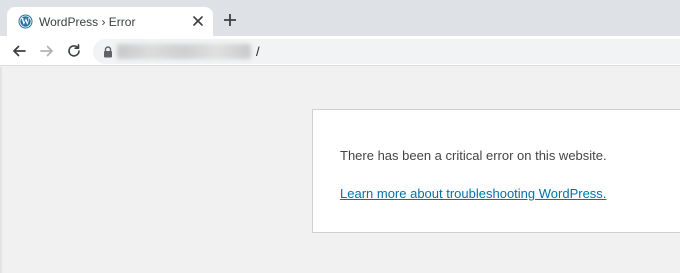 The image size is (680, 273). I want to click on forward-button, so click(47, 51).